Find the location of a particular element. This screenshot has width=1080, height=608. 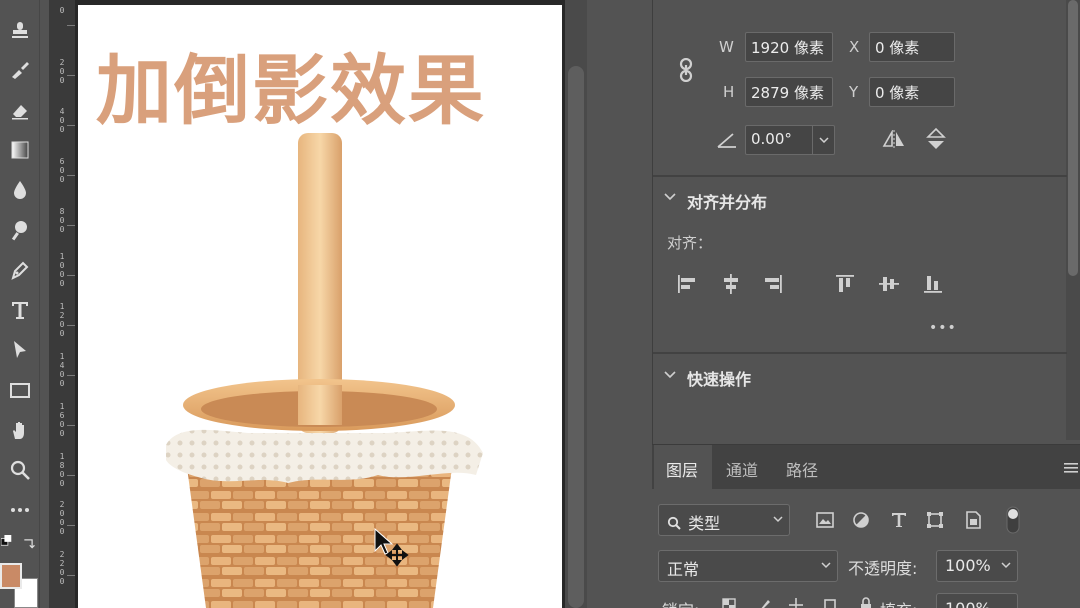

ruler-mark: 4 0 0 is located at coordinates (62, 120).